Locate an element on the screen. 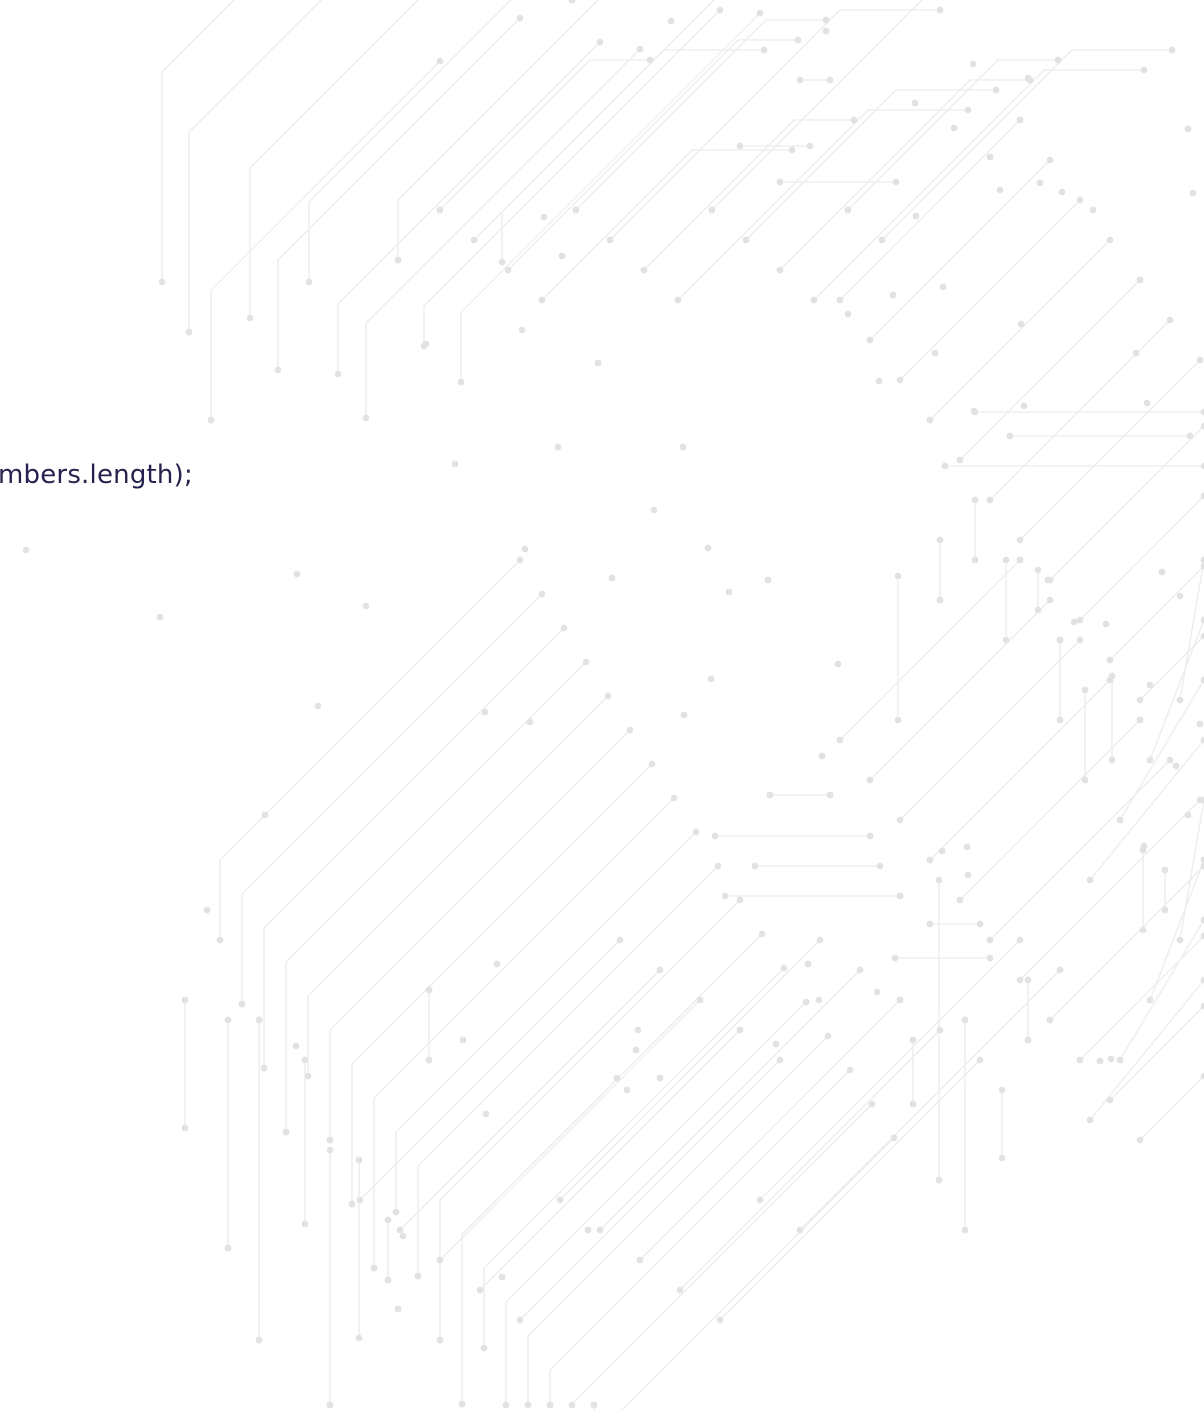  code-snippet: mbers.length); is located at coordinates (96, 475).